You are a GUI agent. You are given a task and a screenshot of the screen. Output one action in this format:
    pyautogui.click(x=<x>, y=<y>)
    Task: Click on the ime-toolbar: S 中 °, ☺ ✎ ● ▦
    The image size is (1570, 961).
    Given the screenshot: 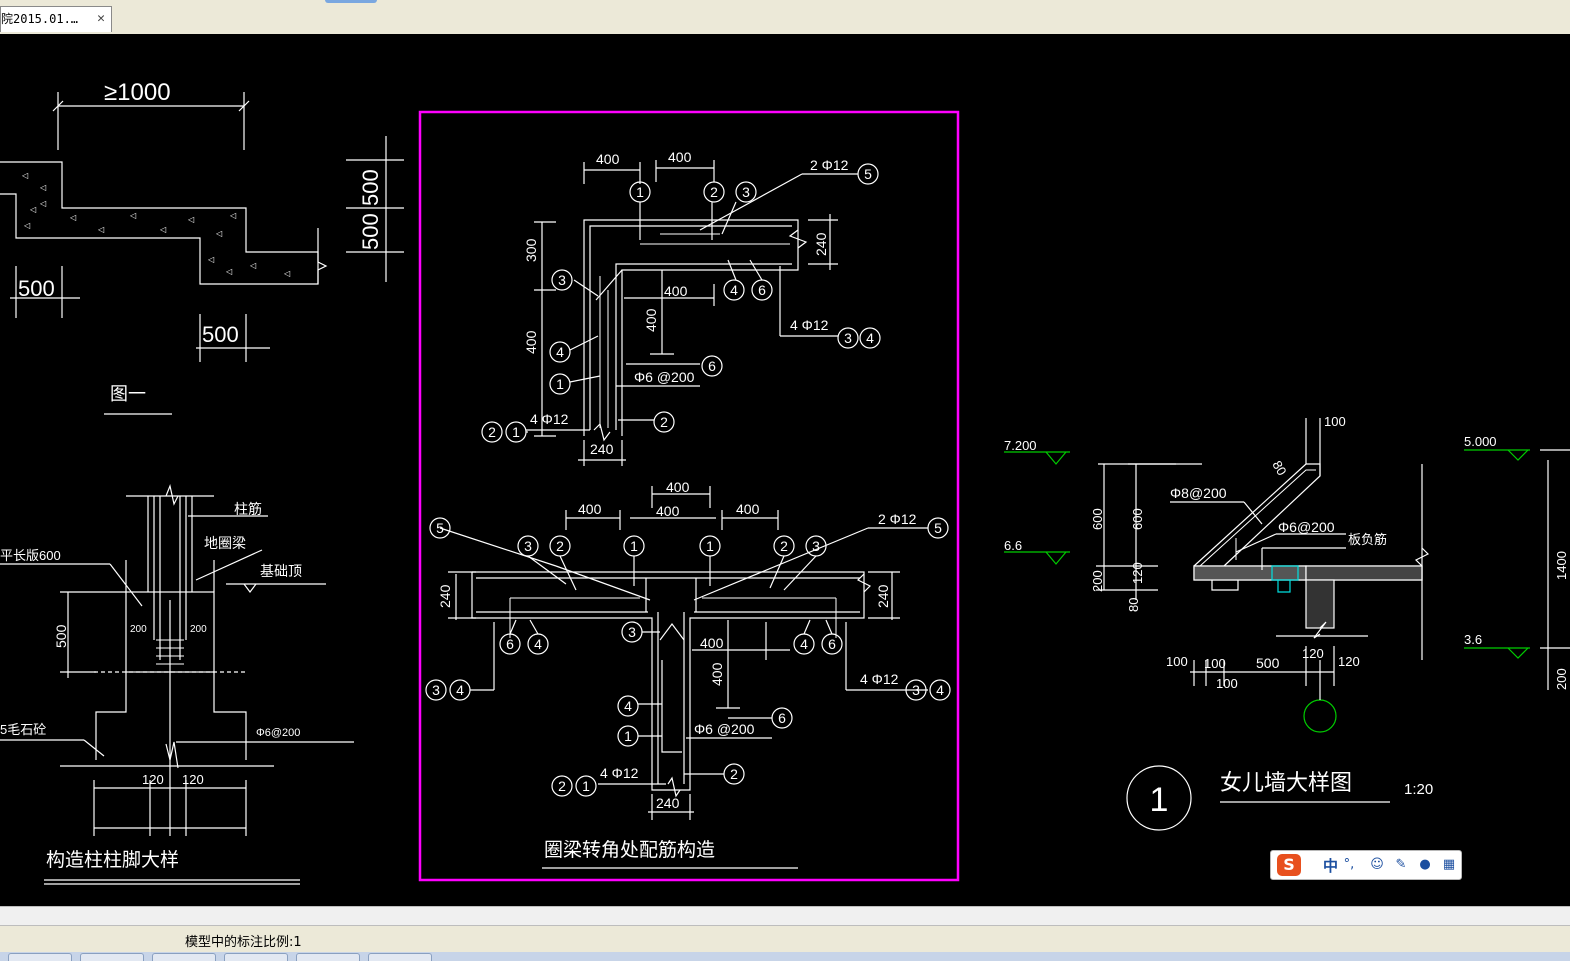 What is the action you would take?
    pyautogui.click(x=1366, y=865)
    